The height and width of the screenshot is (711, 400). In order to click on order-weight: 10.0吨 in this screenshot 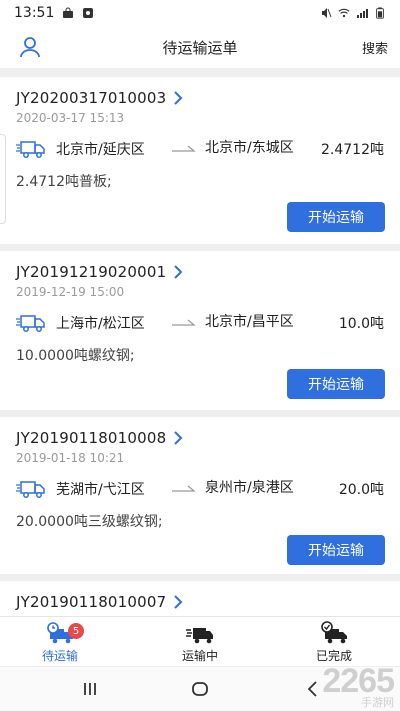, I will do `click(361, 324)`.